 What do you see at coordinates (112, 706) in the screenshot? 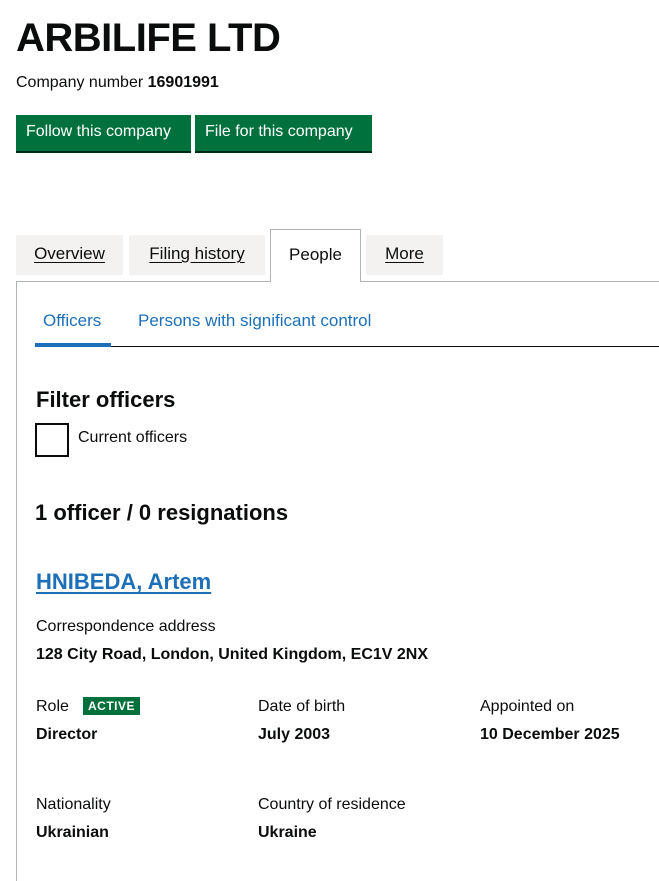
I see `status-badge: ACTIVE` at bounding box center [112, 706].